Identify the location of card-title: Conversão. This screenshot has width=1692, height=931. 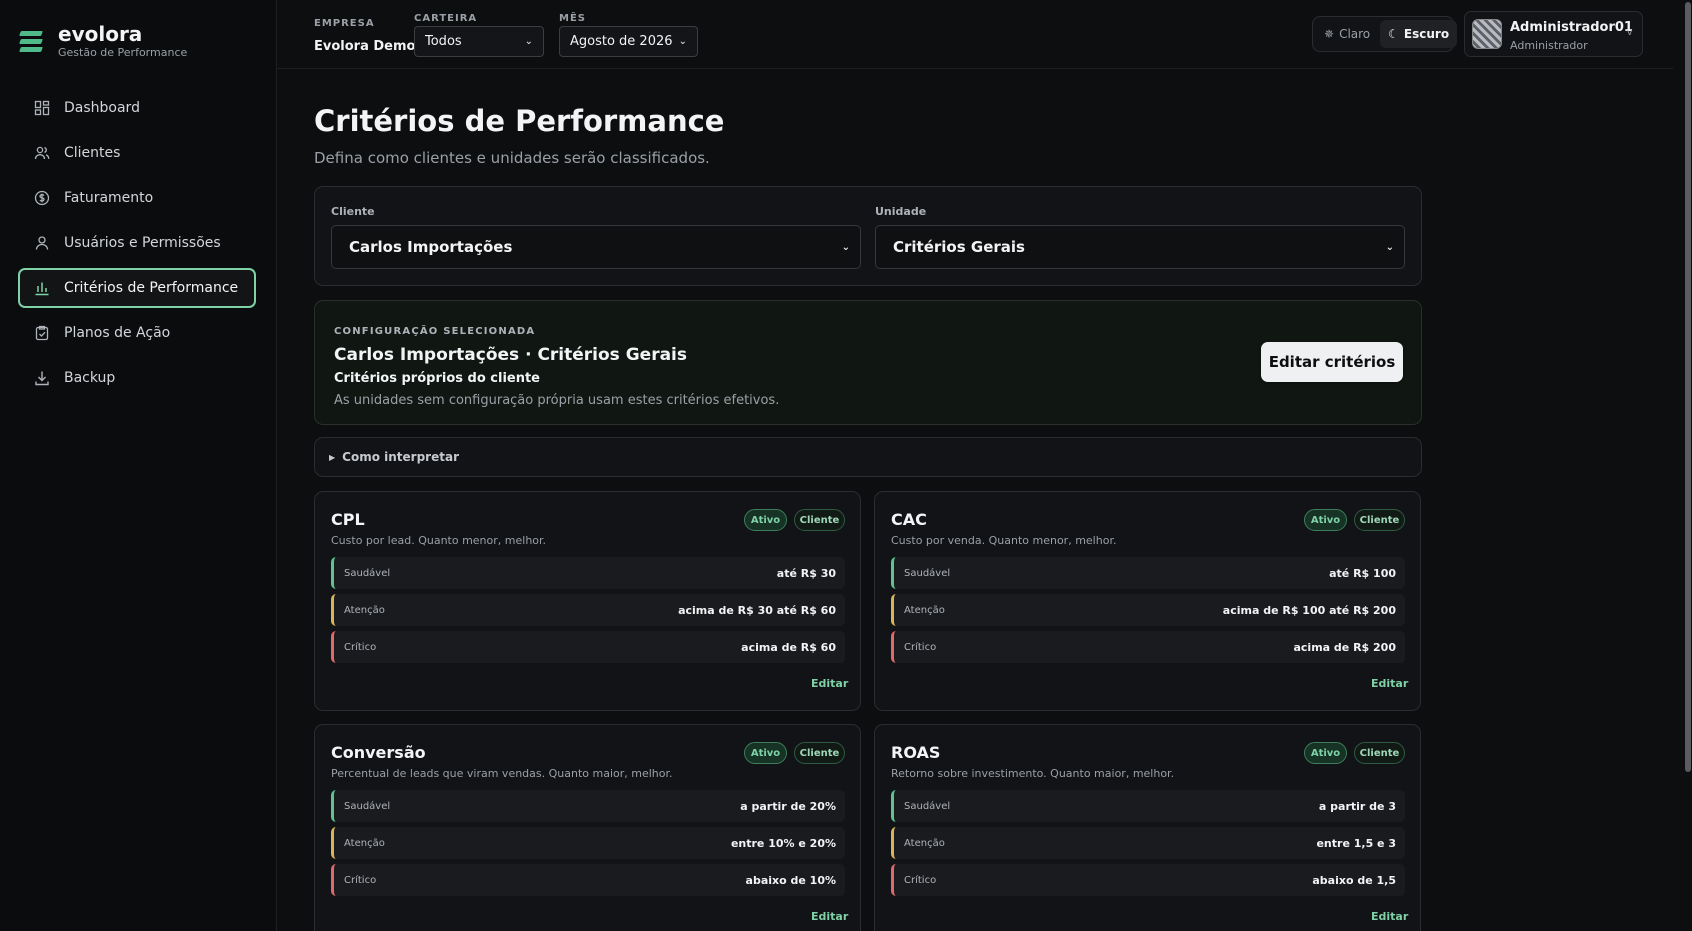
(378, 752).